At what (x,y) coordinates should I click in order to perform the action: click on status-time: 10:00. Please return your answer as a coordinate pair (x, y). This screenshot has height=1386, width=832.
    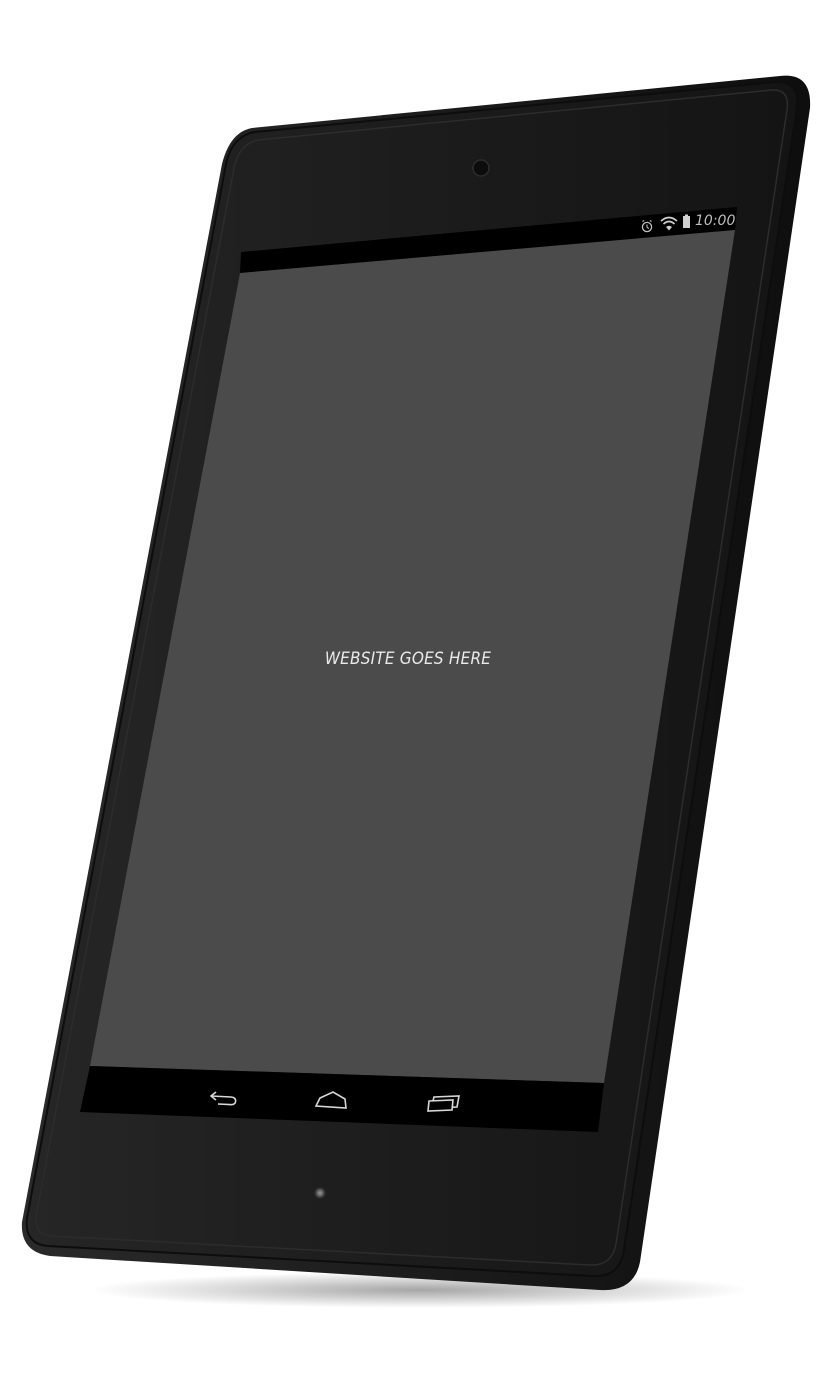
    Looking at the image, I should click on (715, 221).